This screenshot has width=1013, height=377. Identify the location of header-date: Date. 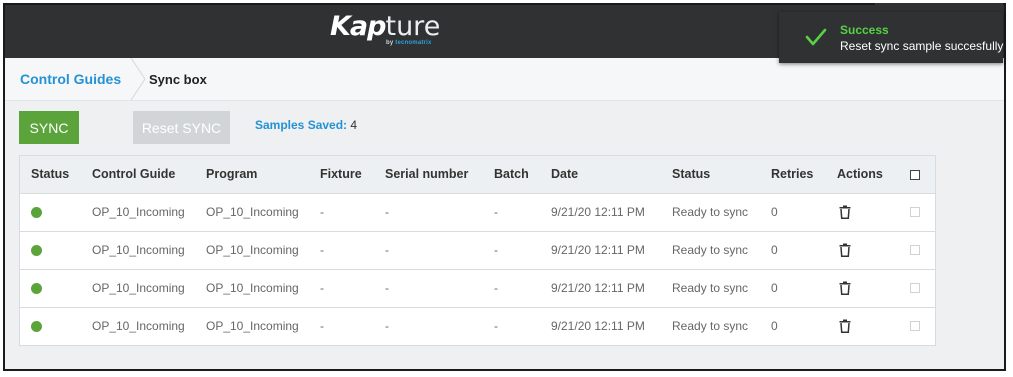
(565, 174).